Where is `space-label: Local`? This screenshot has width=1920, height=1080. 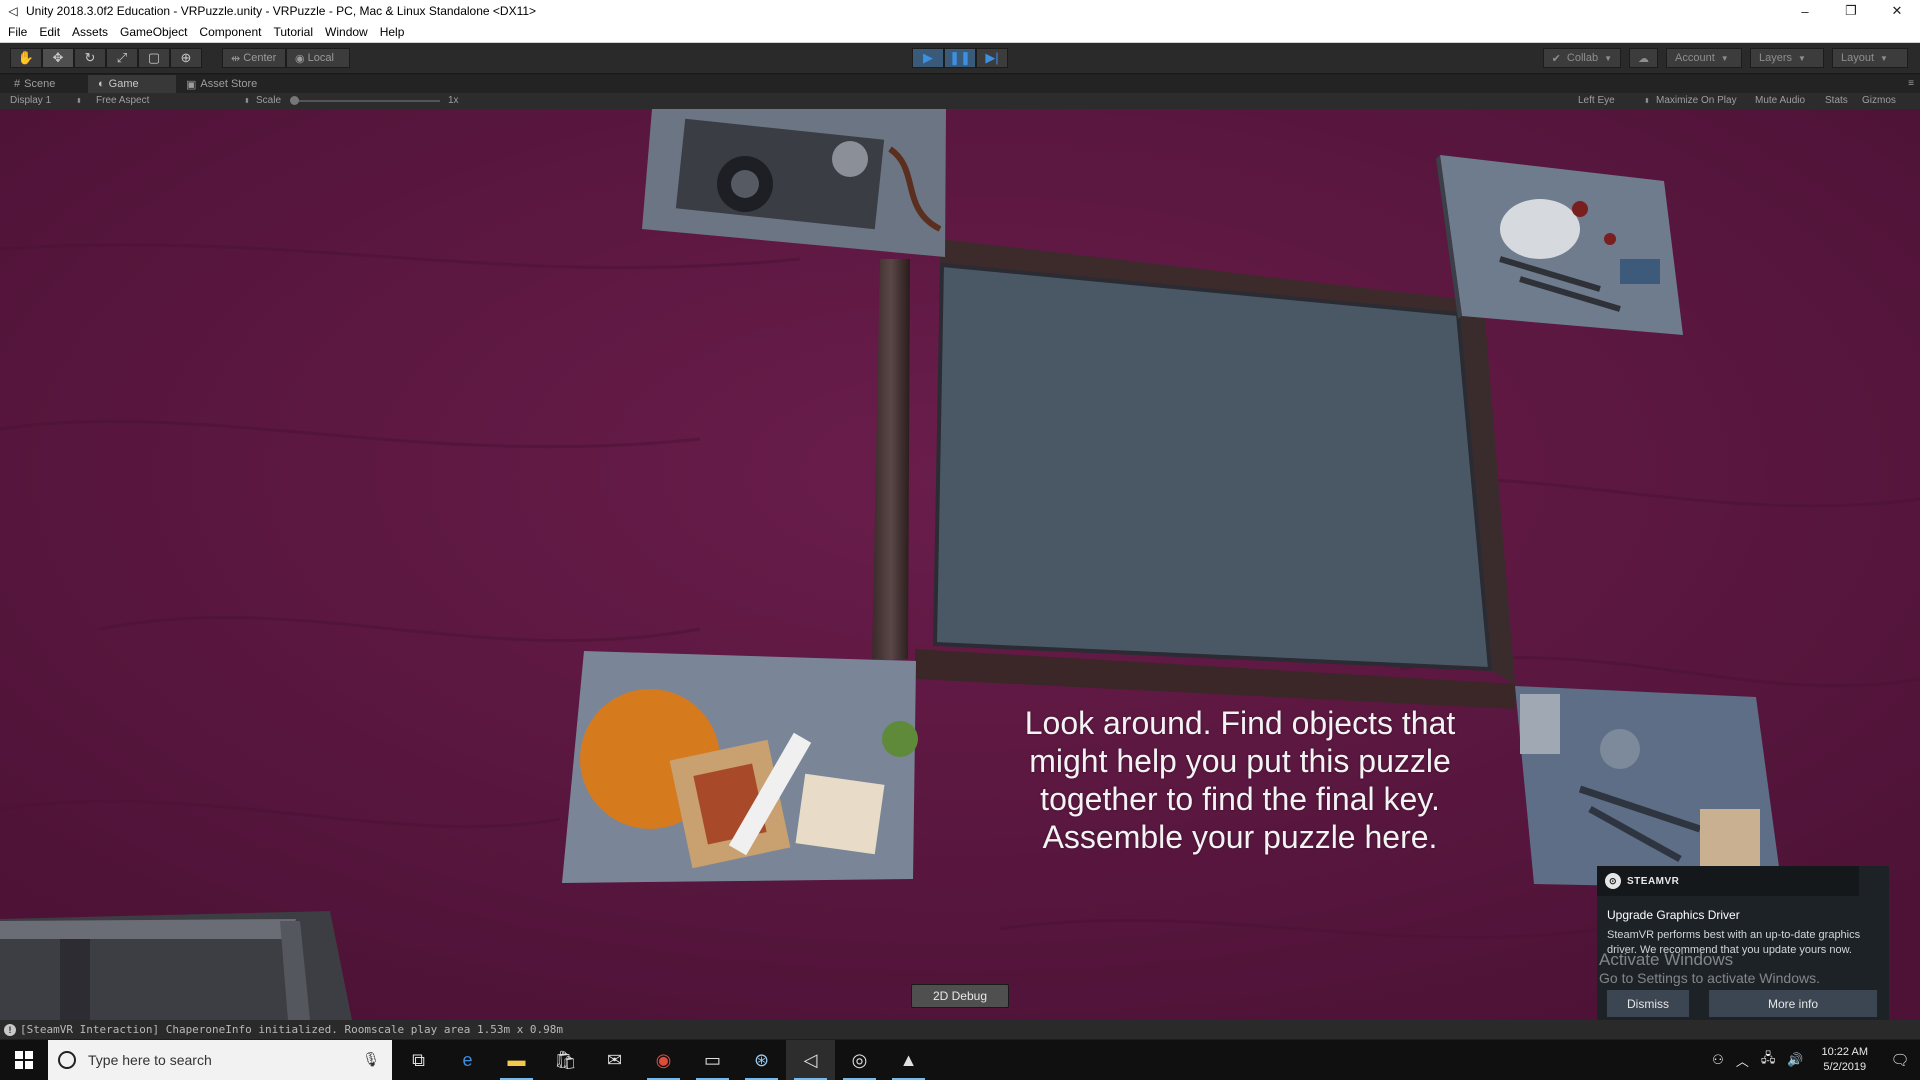 space-label: Local is located at coordinates (320, 58).